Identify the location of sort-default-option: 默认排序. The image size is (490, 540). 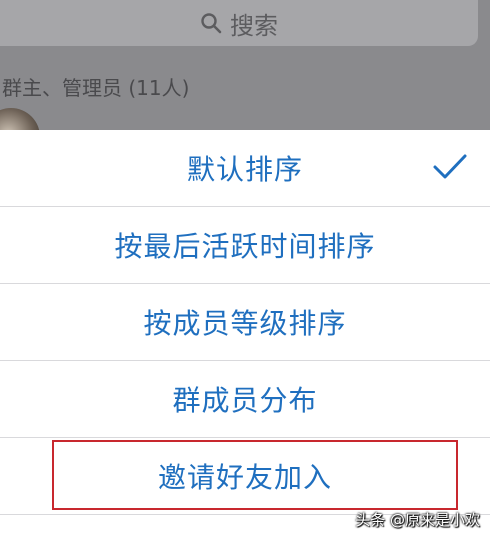
(245, 168).